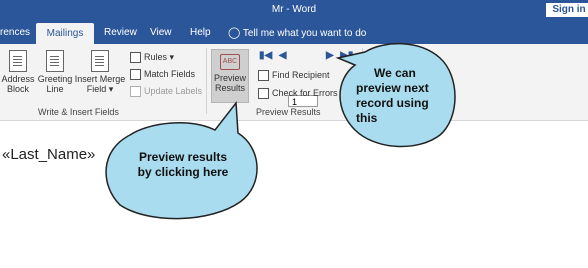 This screenshot has width=588, height=268. I want to click on callout-preview-text: Preview results by clicking here, so click(183, 165).